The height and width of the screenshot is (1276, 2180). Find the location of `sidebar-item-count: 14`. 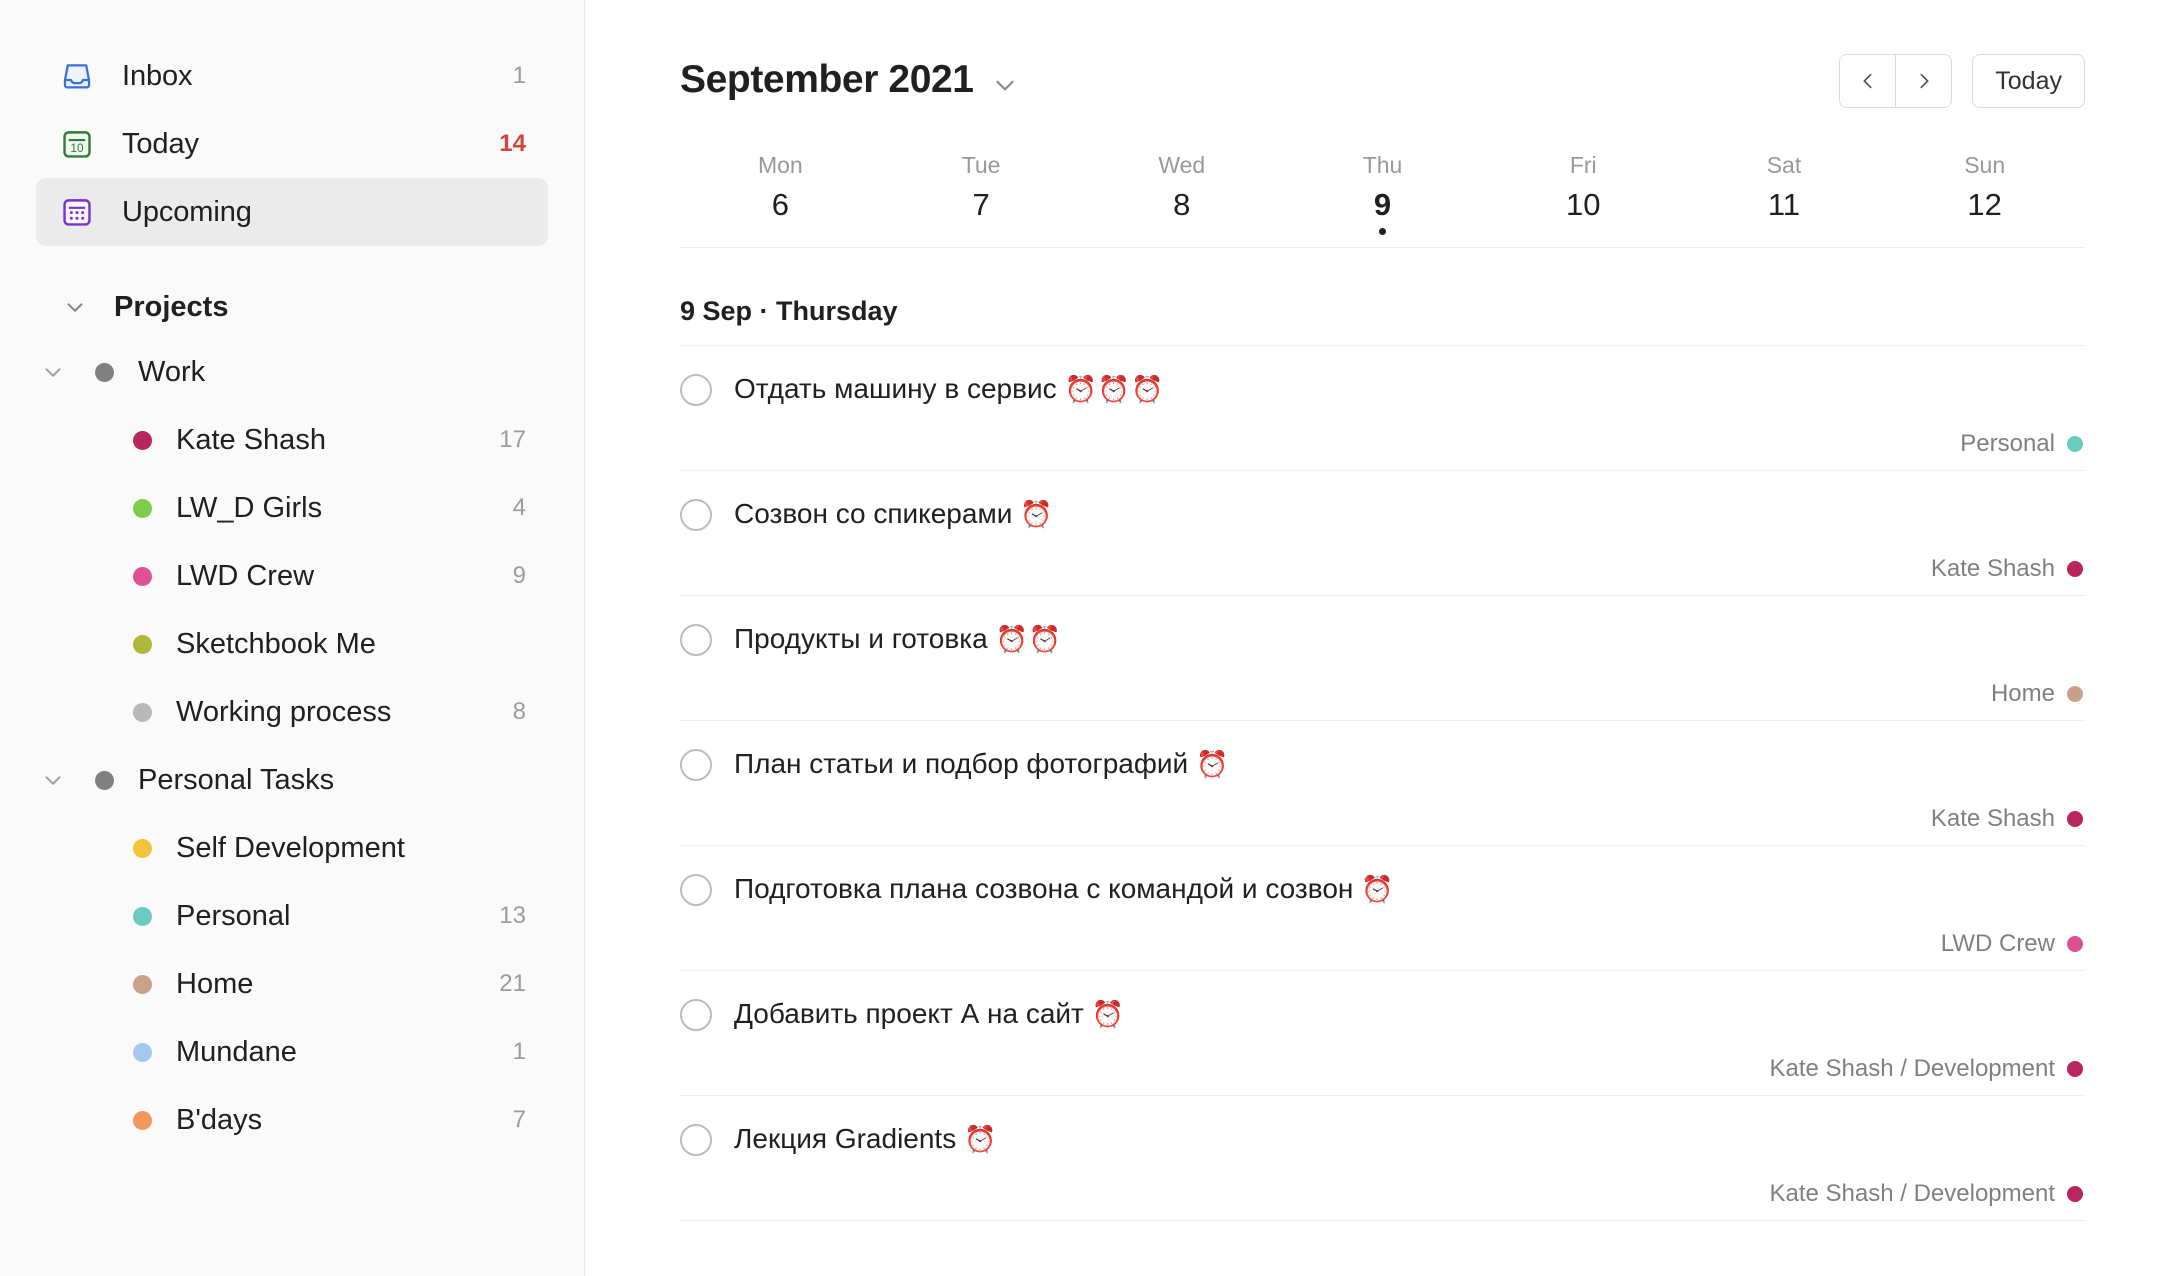

sidebar-item-count: 14 is located at coordinates (512, 143).